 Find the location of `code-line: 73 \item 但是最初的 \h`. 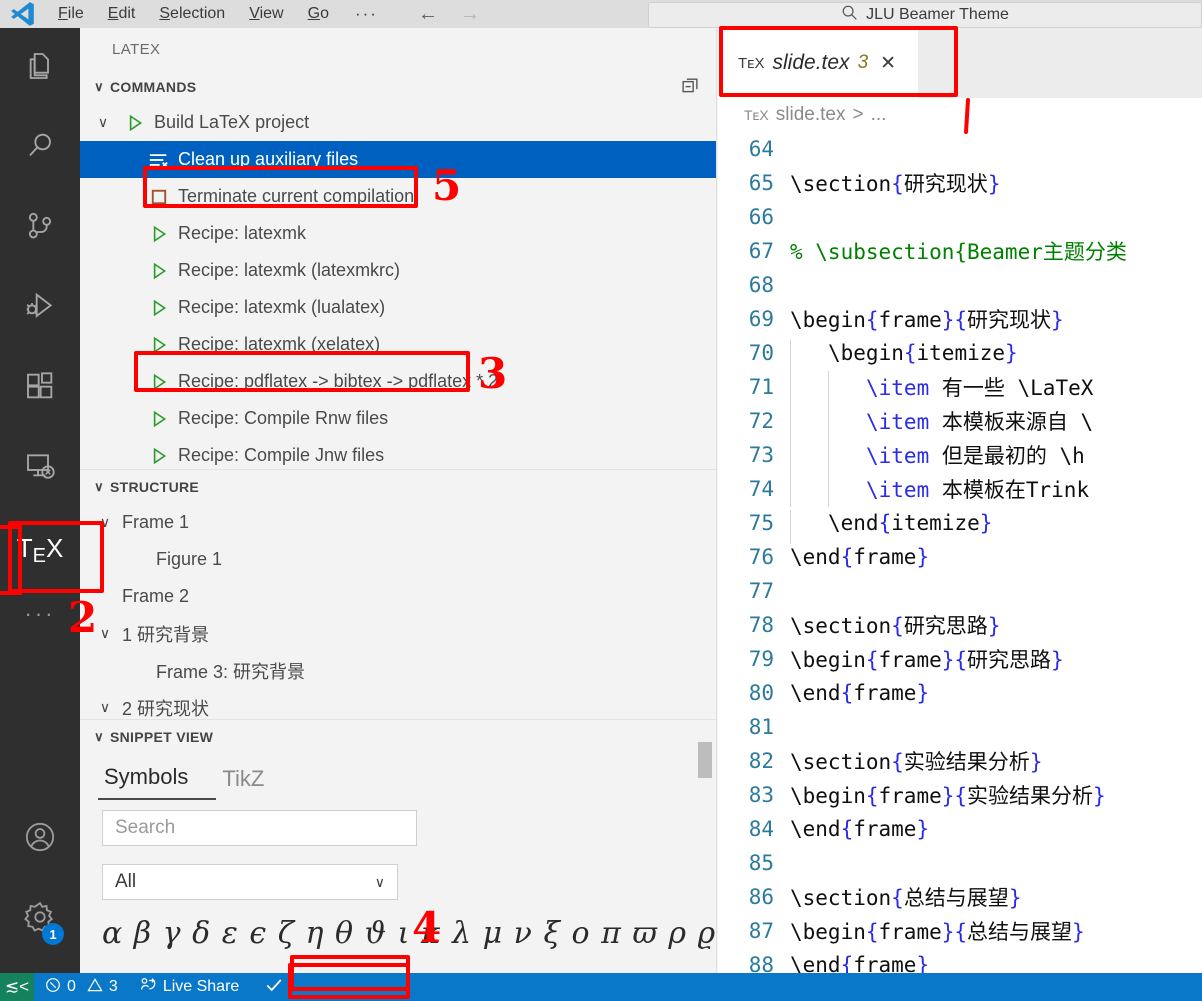

code-line: 73 \item 但是最初的 \h is located at coordinates (960, 455).